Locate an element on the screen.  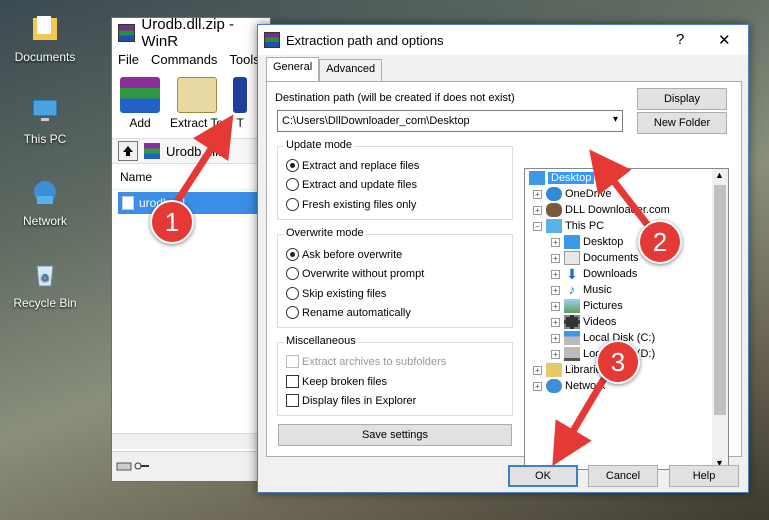
callout-badge-3: 3 is located at coordinates (618, 362).